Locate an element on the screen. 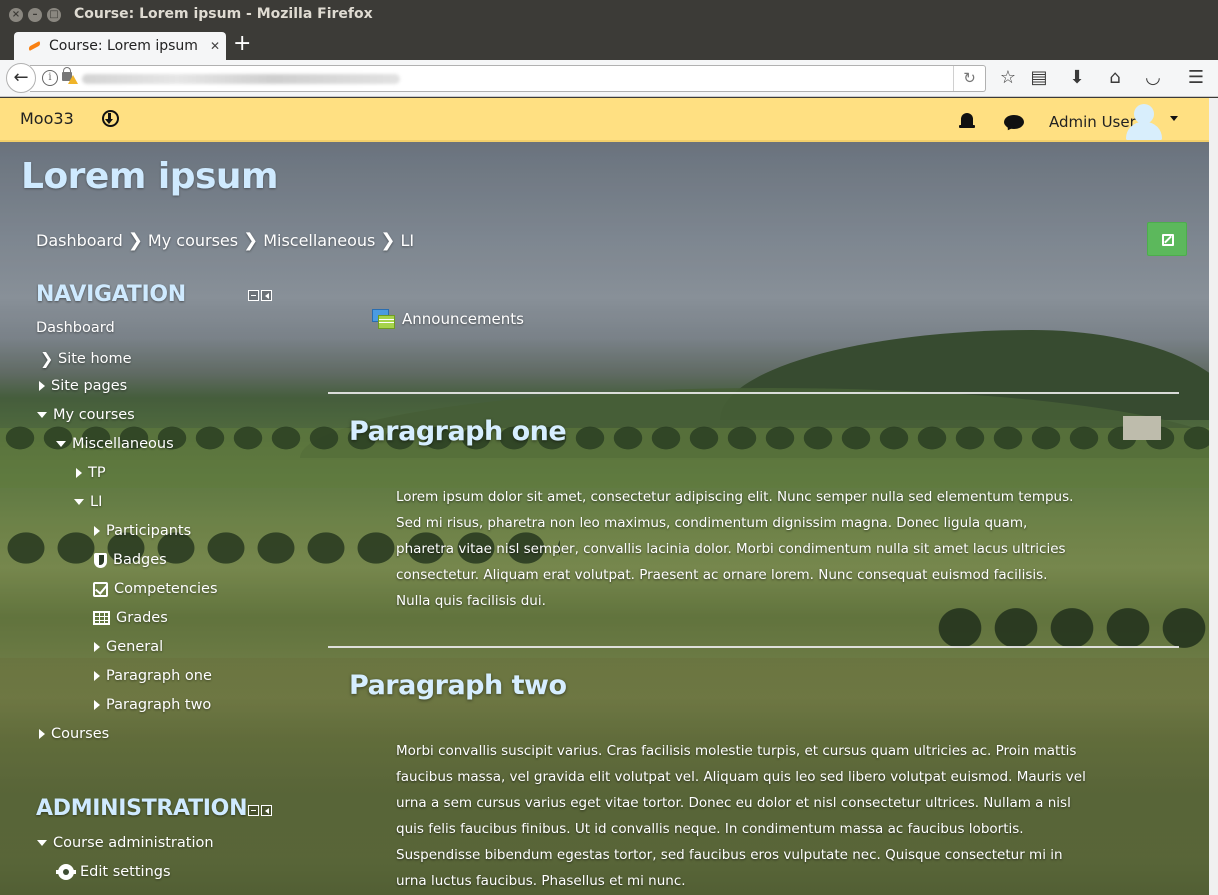 This screenshot has height=895, width=1218. nav-general-label: General is located at coordinates (135, 647).